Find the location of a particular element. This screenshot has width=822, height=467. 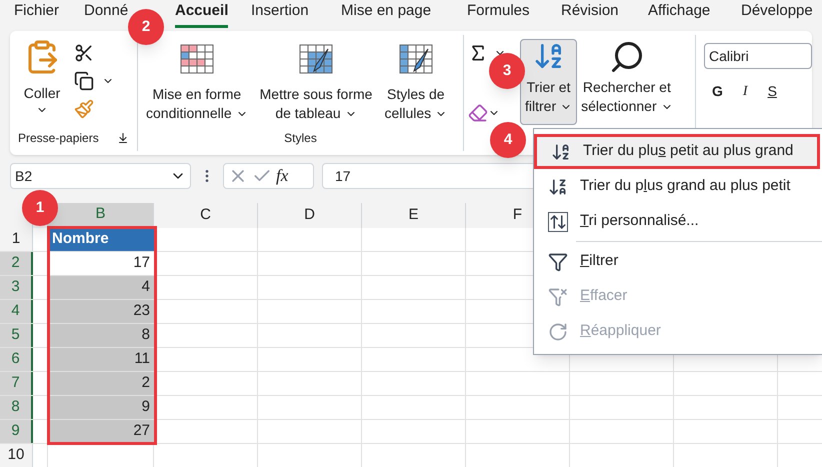

name-box: B2 is located at coordinates (100, 176).